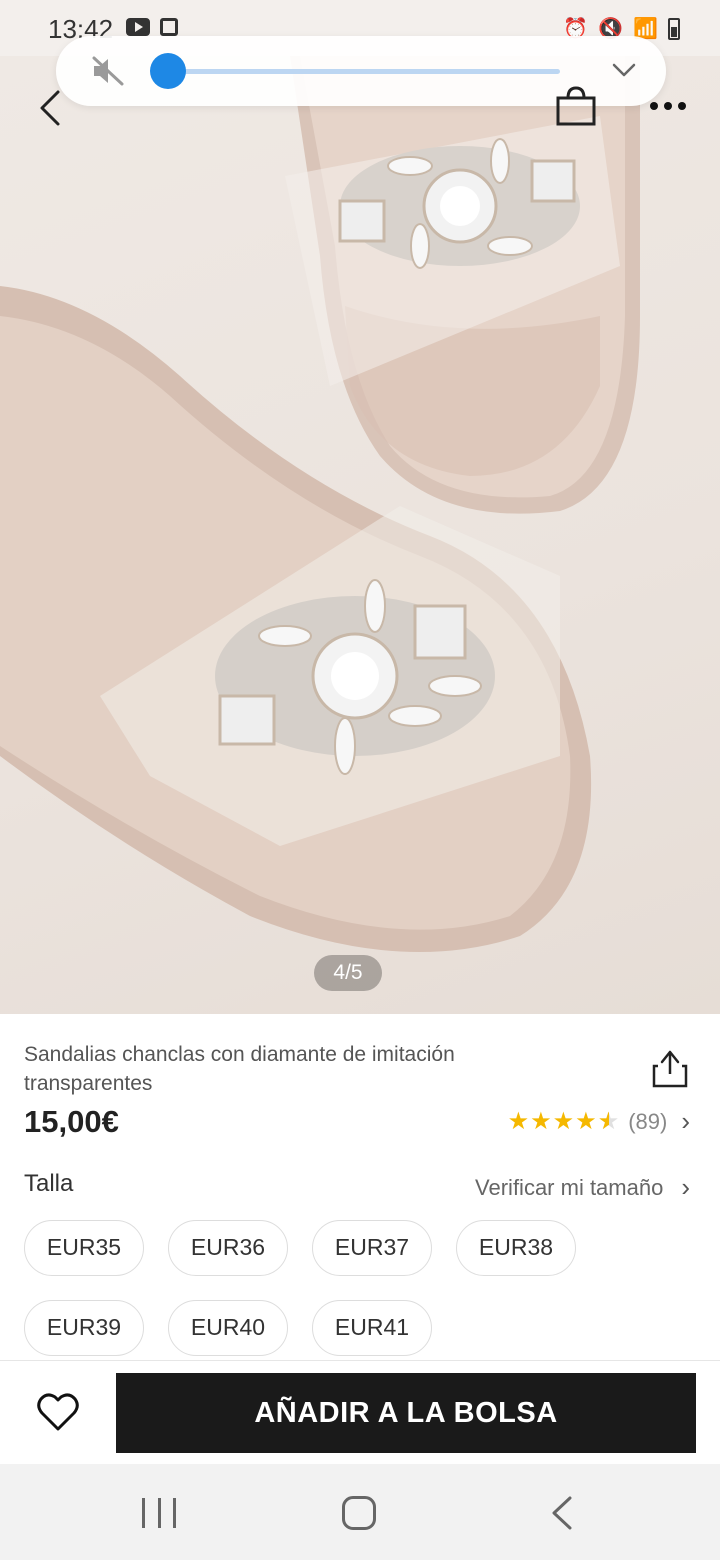 This screenshot has height=1560, width=720. Describe the element at coordinates (228, 1328) in the screenshot. I see `size-option: EUR40` at that location.